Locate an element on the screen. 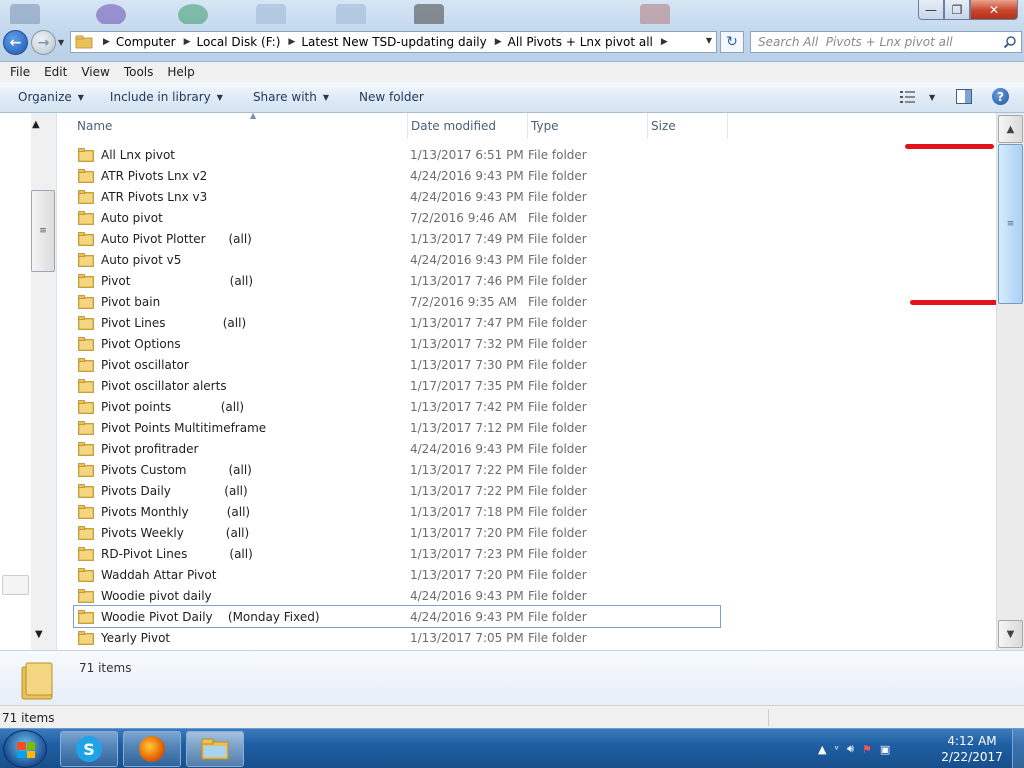 The width and height of the screenshot is (1024, 768). maximize-button: ❐ is located at coordinates (957, 10).